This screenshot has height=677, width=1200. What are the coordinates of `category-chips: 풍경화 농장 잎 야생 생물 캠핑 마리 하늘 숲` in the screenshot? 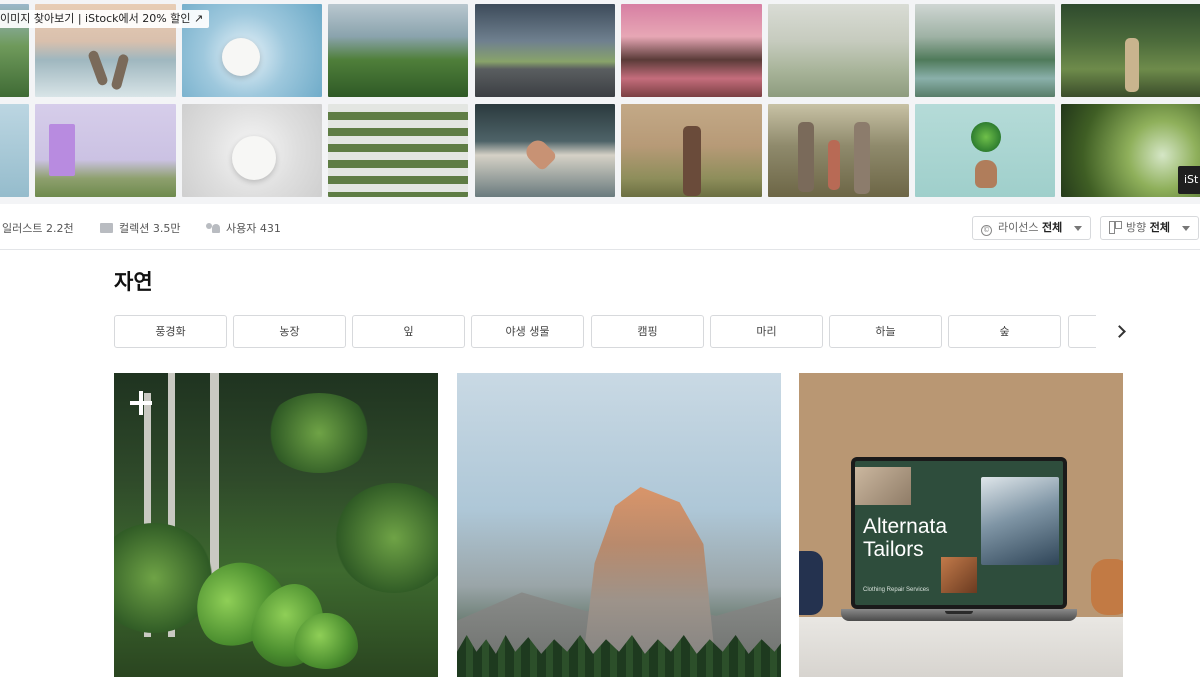 It's located at (605, 331).